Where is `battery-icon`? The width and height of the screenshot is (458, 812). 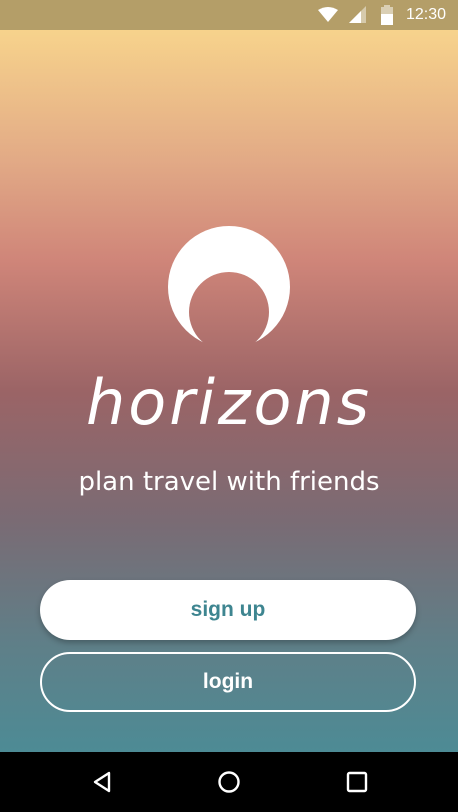 battery-icon is located at coordinates (387, 15).